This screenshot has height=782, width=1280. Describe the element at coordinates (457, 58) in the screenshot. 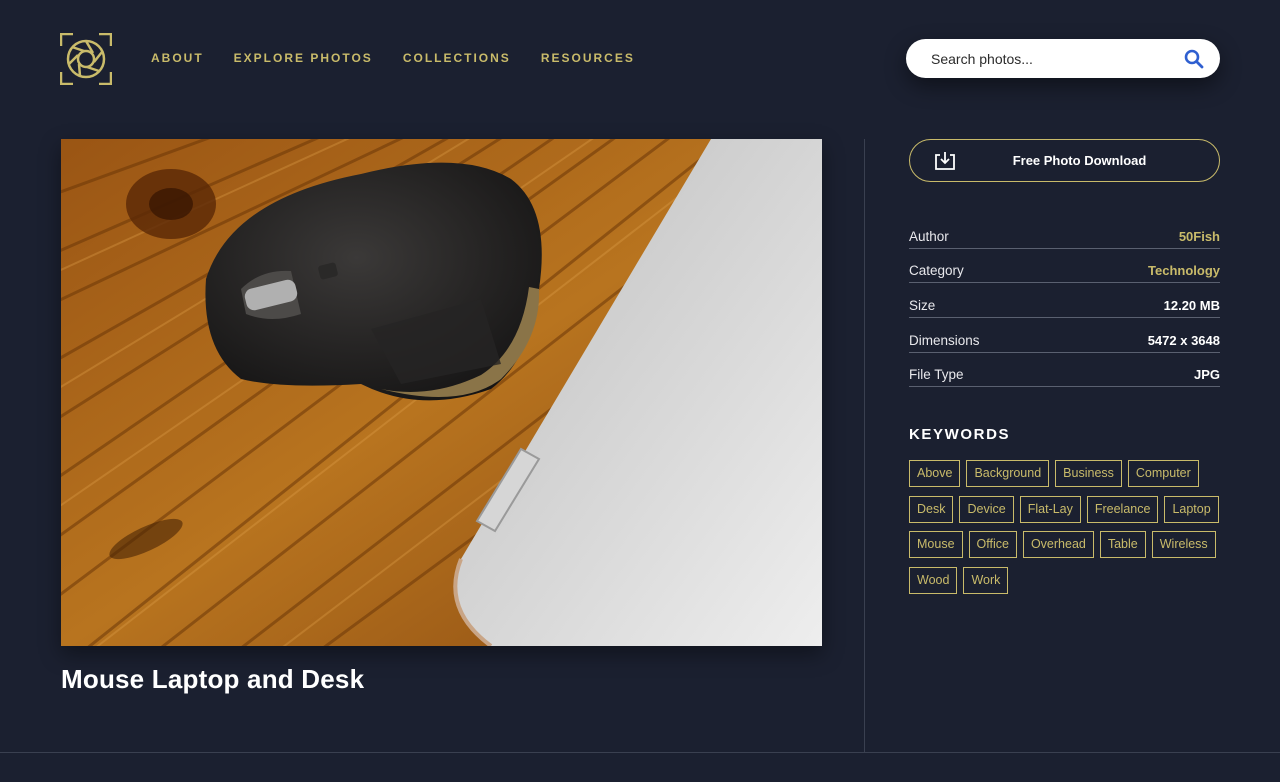

I see `nav-collections: COLLECTIONS` at that location.